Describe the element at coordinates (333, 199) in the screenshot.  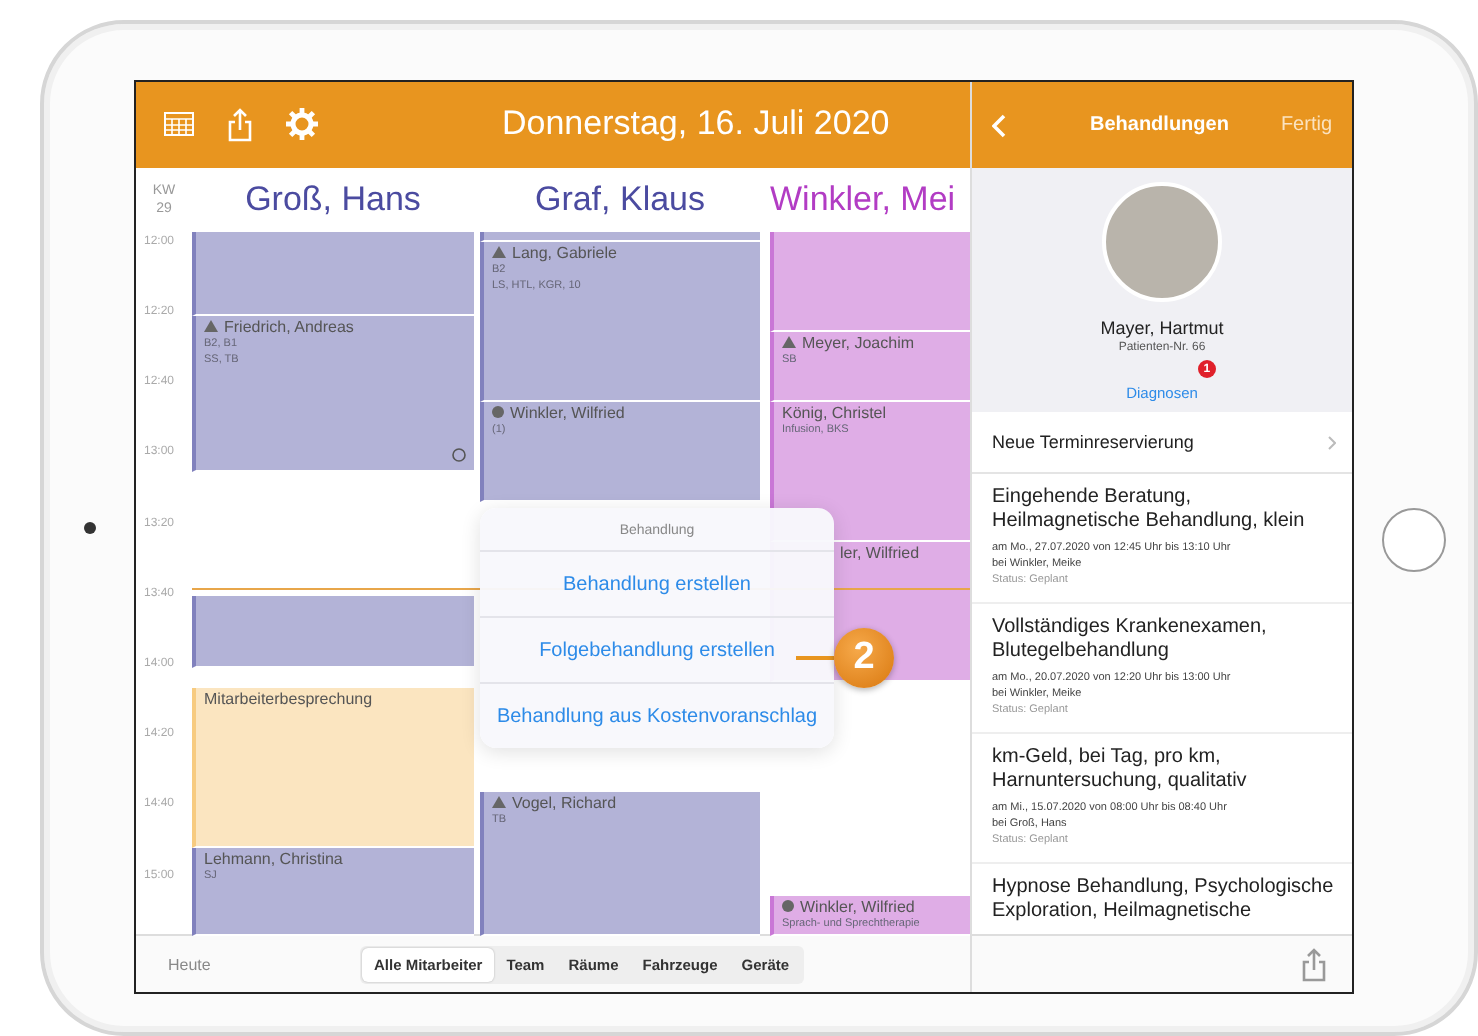
I see `employee-name: Groß, Hans` at that location.